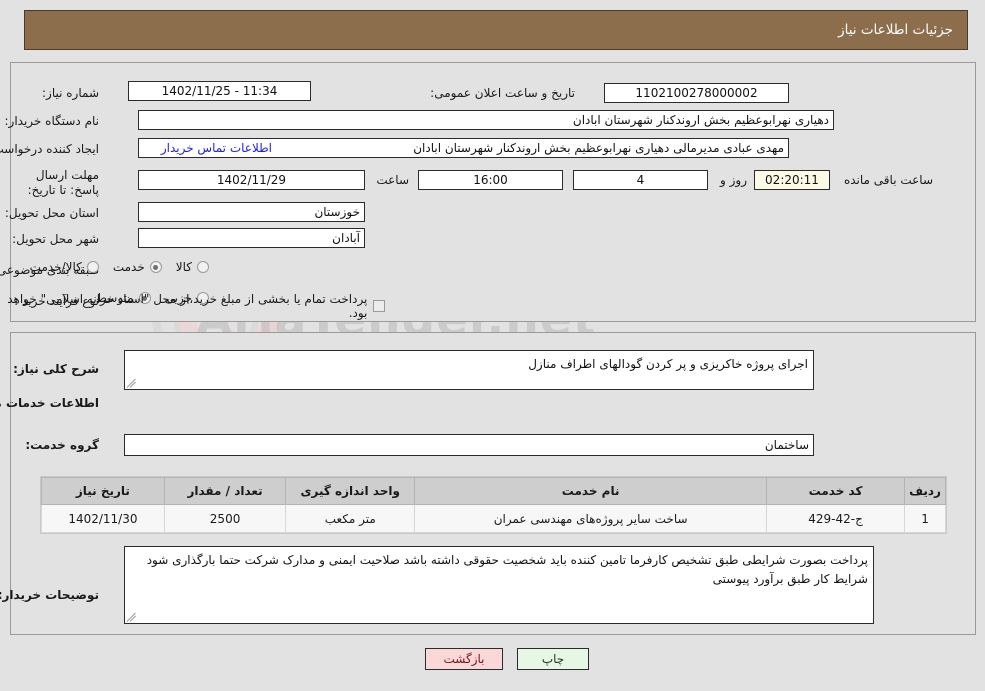 Image resolution: width=985 pixels, height=691 pixels. What do you see at coordinates (733, 180) in the screenshot?
I see `days-remaining-label: روز و` at bounding box center [733, 180].